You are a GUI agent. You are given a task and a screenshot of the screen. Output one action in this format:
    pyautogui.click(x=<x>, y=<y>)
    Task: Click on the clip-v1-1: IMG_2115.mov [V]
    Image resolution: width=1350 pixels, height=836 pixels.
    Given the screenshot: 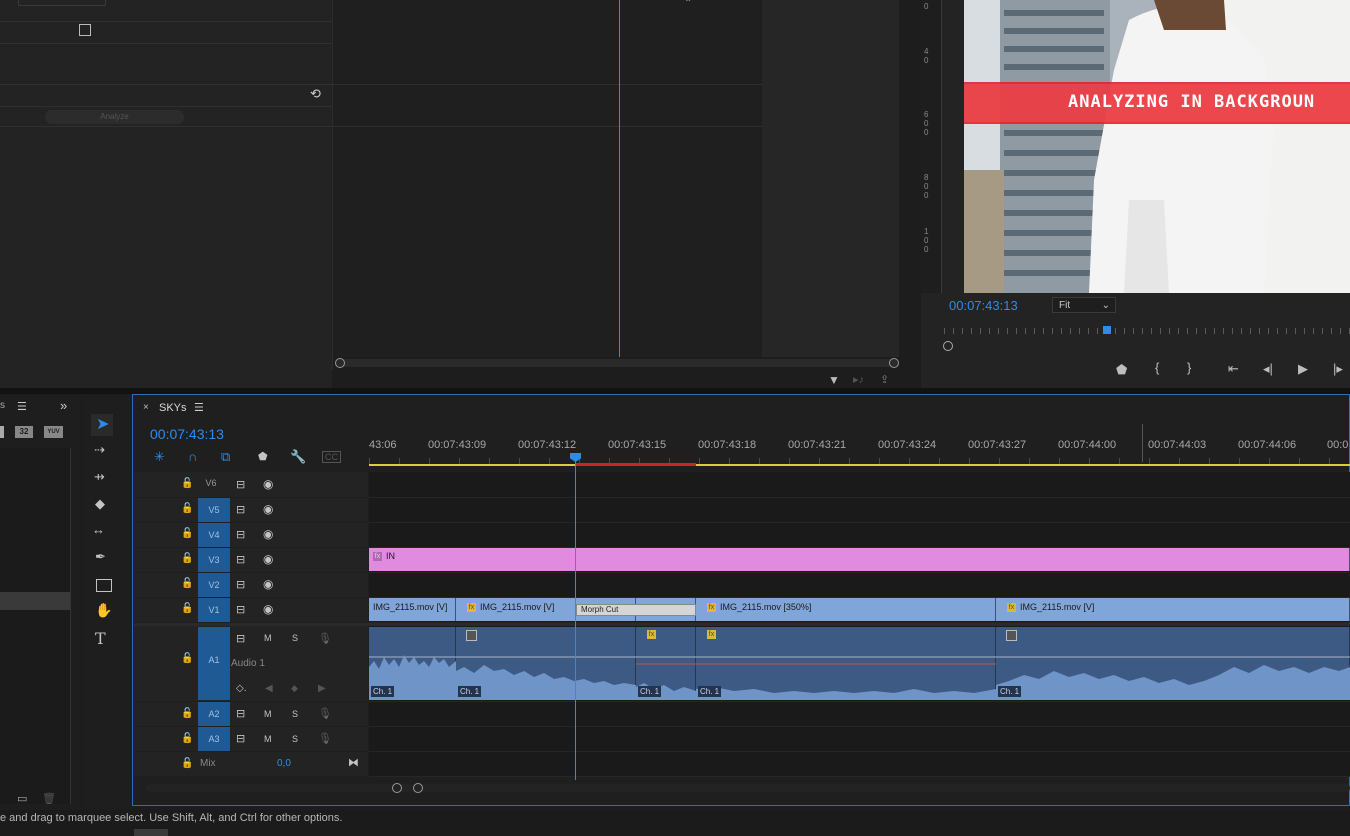 What is the action you would take?
    pyautogui.click(x=412, y=609)
    